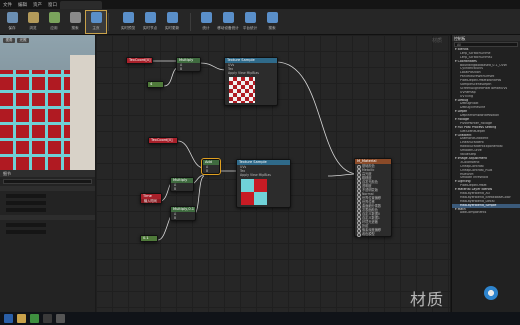 This screenshot has width=520, height=325. I want to click on document-tab, so click(81, 5).